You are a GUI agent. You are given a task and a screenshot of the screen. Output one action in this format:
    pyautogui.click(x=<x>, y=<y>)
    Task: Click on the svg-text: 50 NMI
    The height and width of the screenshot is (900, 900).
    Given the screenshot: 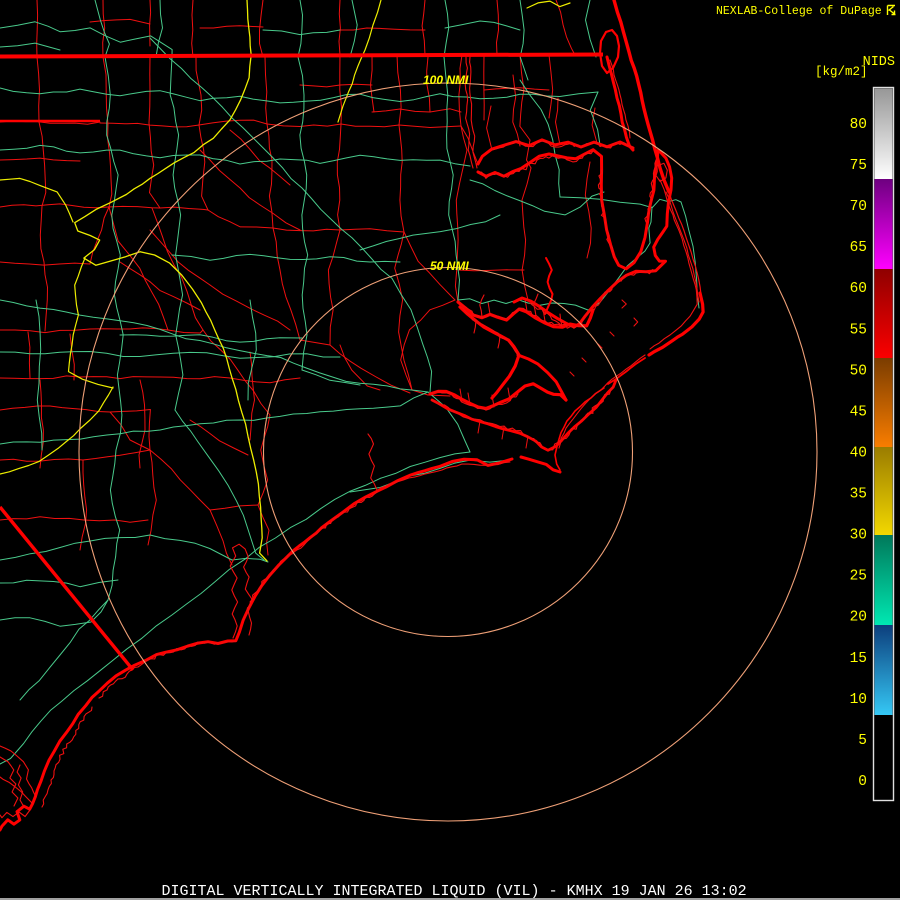 What is the action you would take?
    pyautogui.click(x=449, y=266)
    